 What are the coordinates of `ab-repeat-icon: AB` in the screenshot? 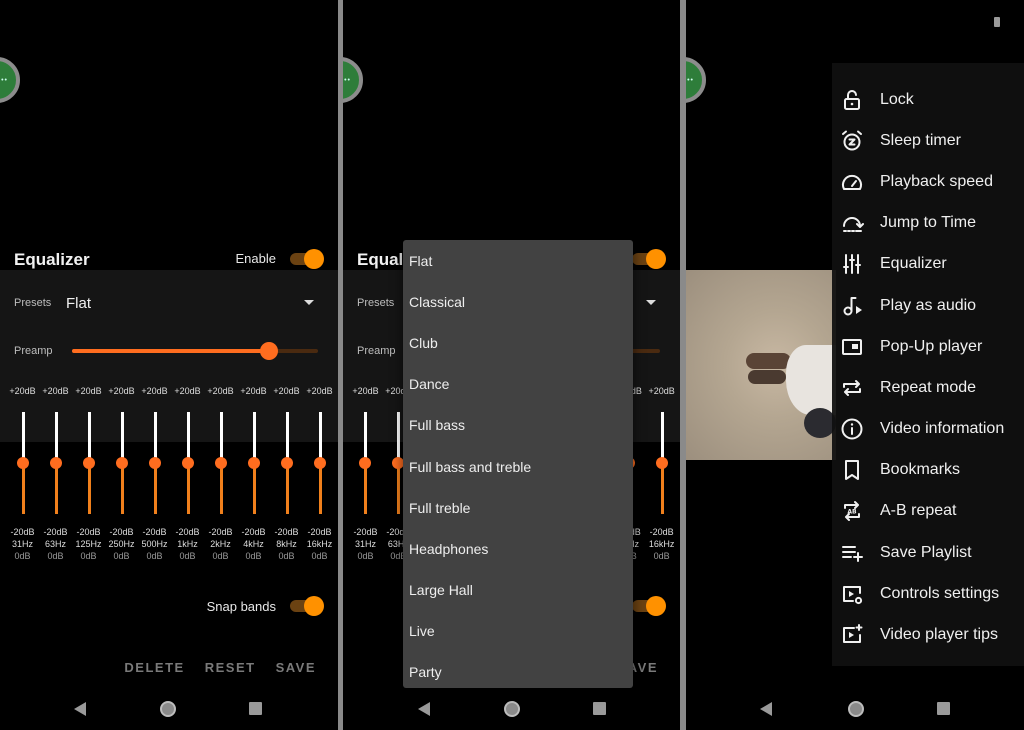 It's located at (852, 511).